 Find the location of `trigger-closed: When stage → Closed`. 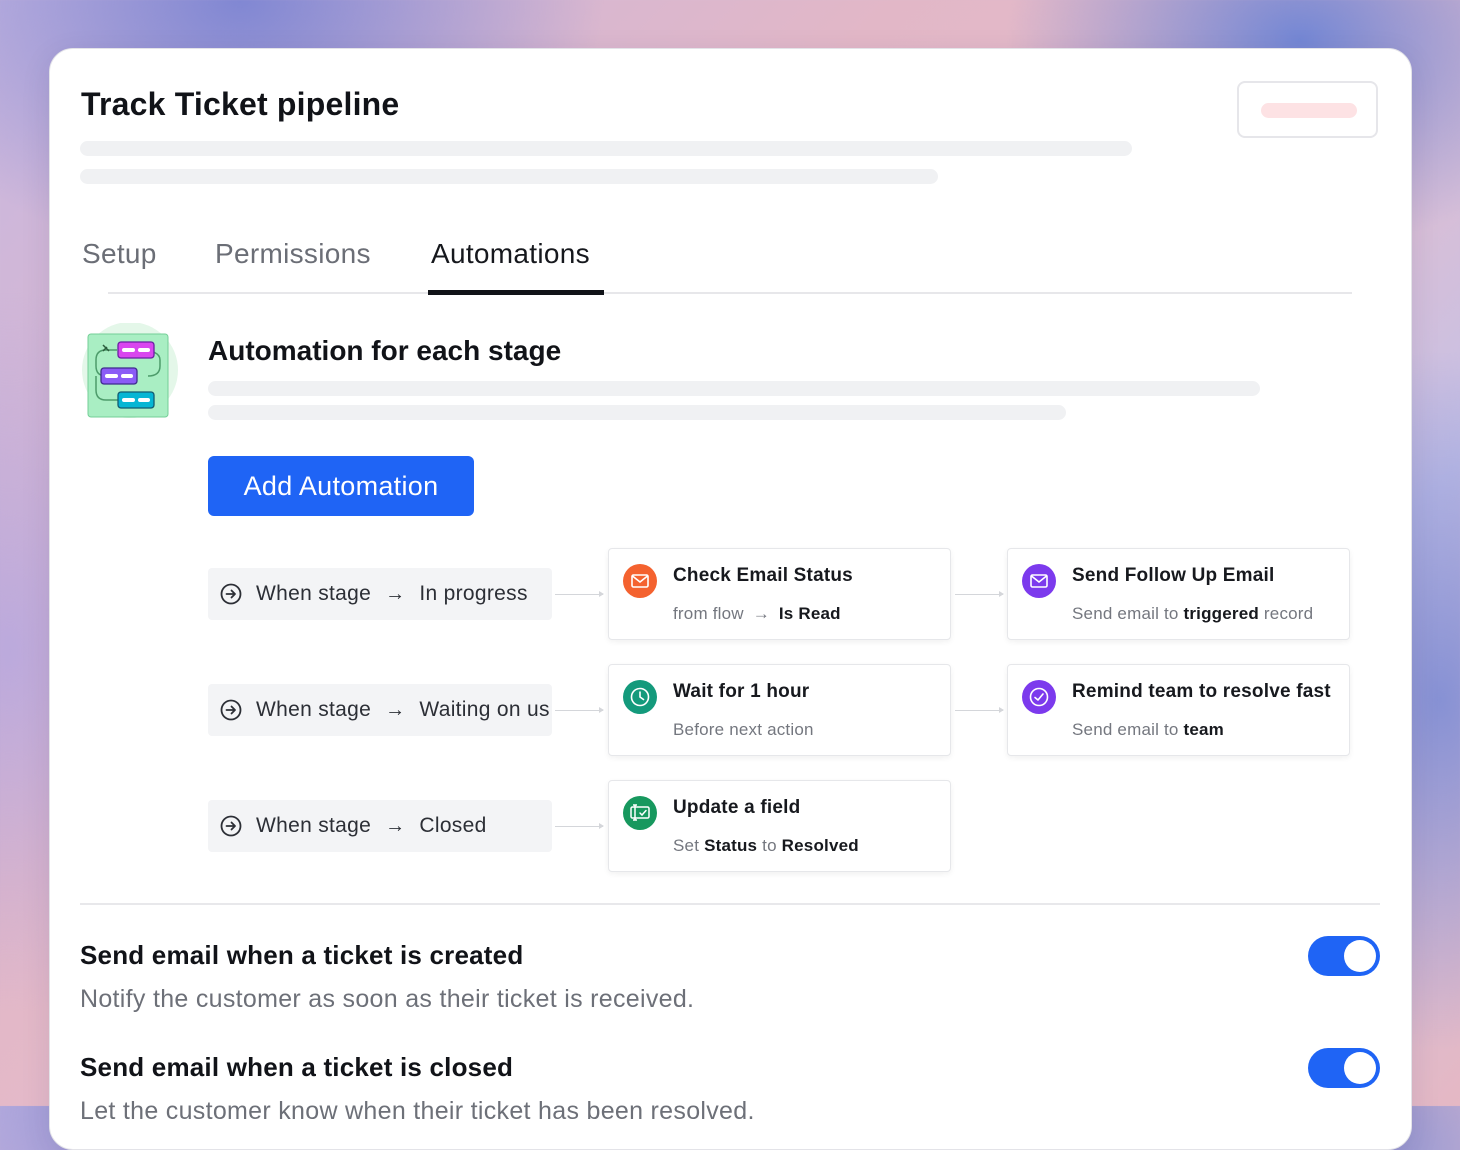

trigger-closed: When stage → Closed is located at coordinates (380, 826).